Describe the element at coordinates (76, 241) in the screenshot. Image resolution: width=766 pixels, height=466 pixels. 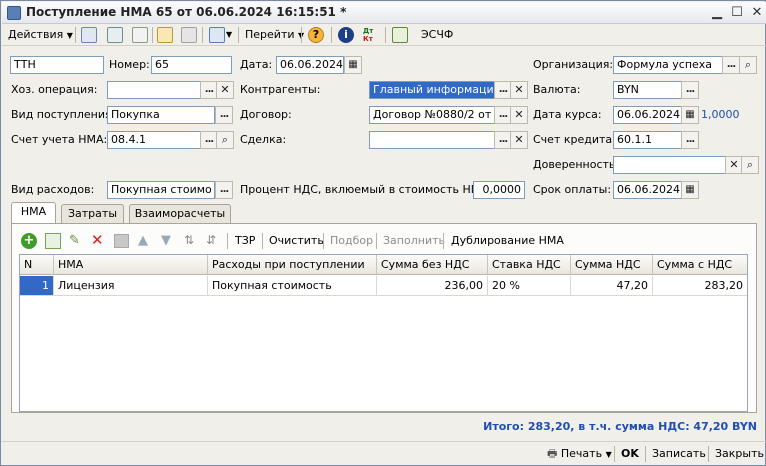
I see `edit-row-icon: ✎` at that location.